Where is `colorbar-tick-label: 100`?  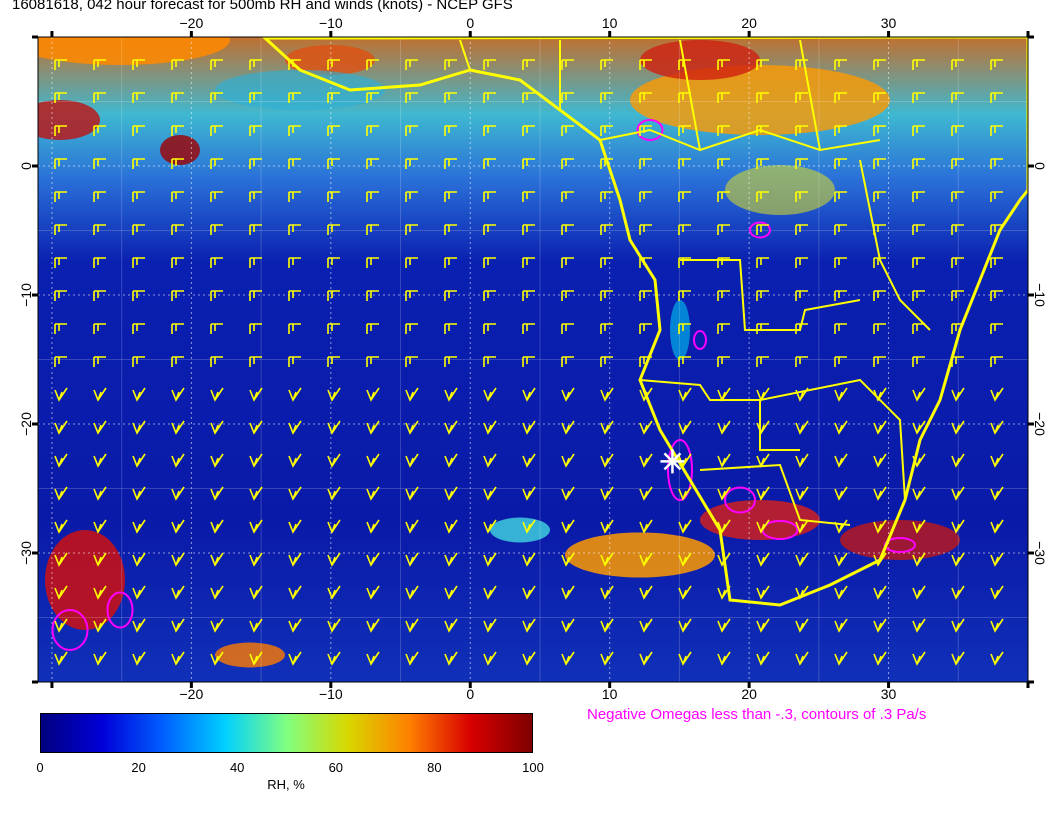
colorbar-tick-label: 100 is located at coordinates (533, 767).